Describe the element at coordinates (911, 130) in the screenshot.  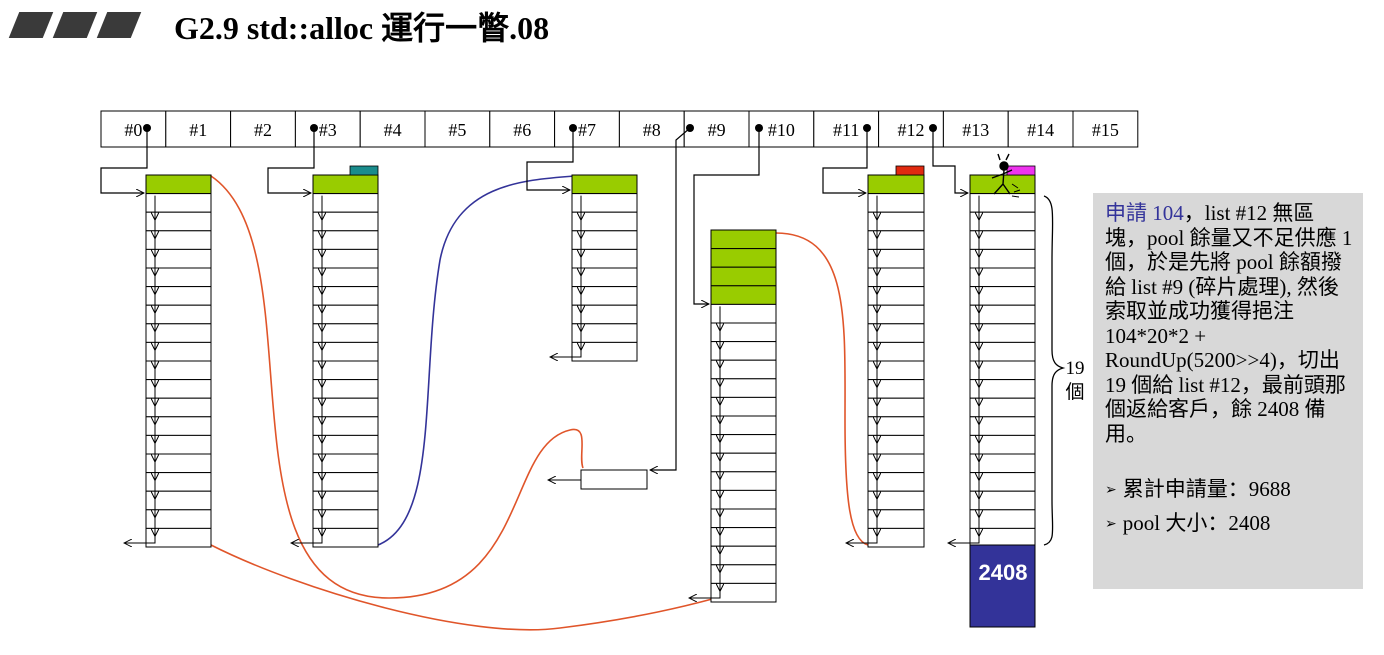
I see `free-list-label: #12` at that location.